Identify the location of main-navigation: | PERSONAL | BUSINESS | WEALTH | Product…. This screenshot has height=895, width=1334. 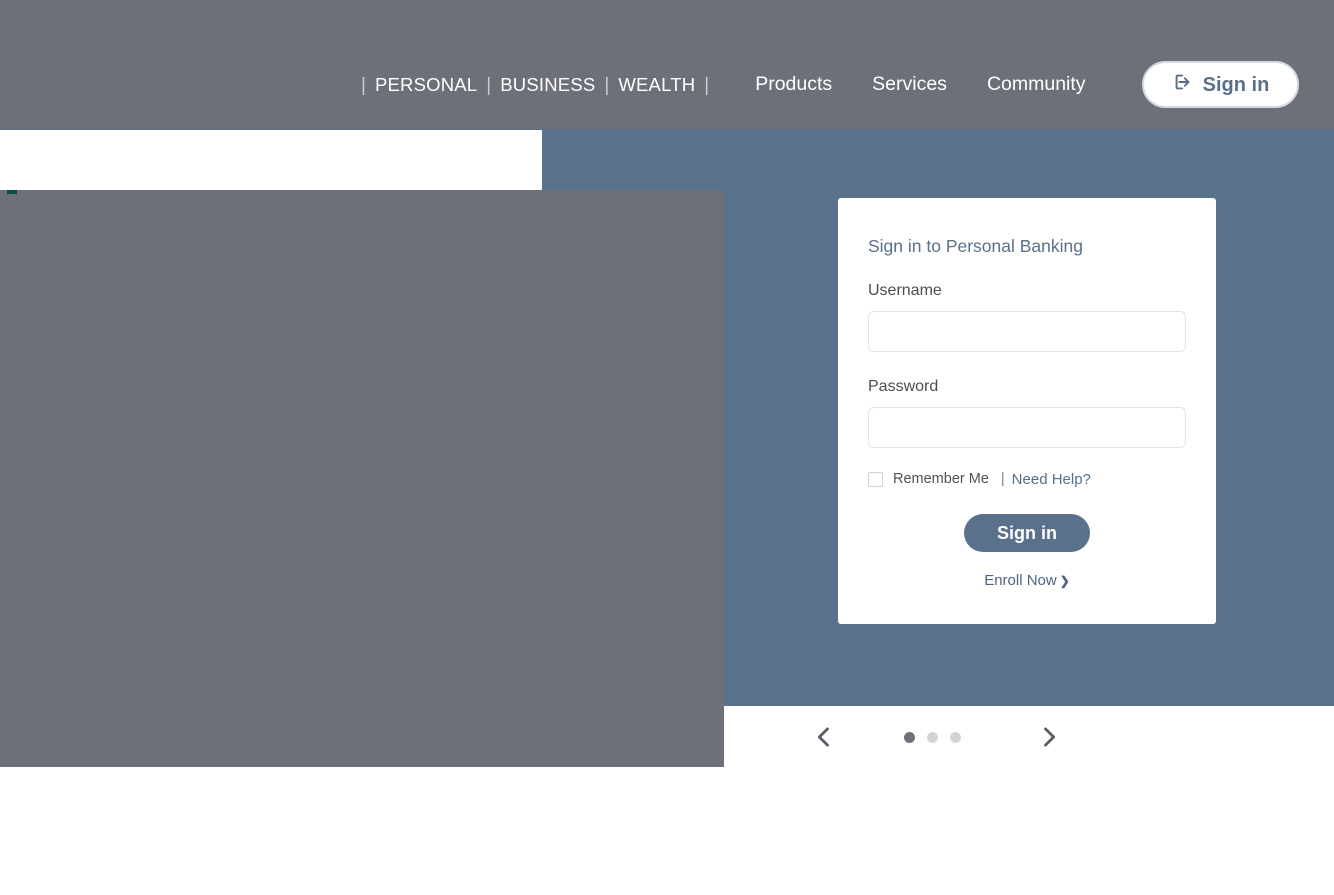
(667, 64).